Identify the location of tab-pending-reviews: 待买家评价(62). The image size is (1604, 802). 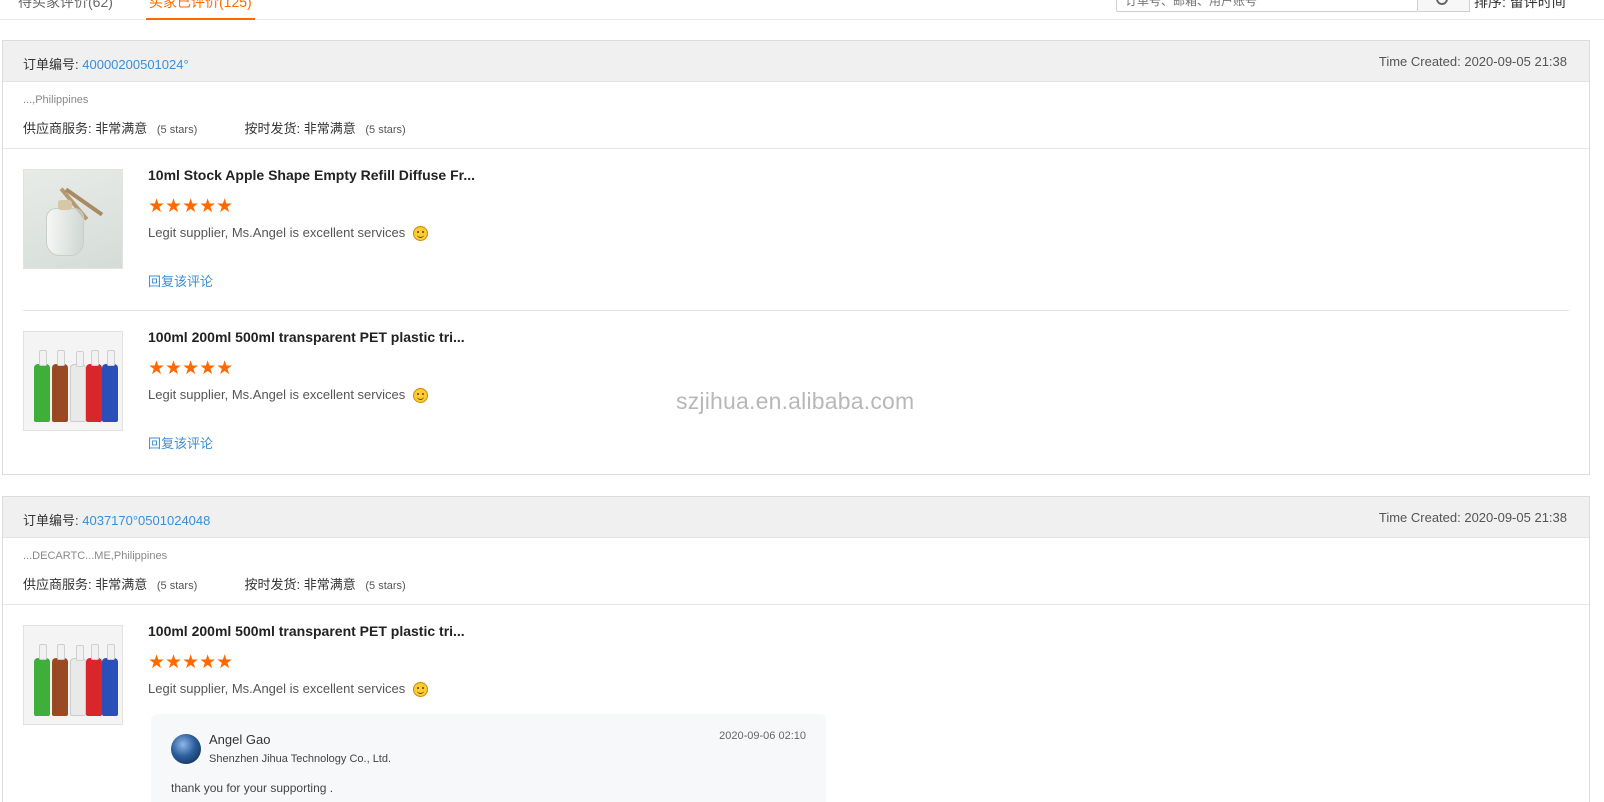
(65, 6).